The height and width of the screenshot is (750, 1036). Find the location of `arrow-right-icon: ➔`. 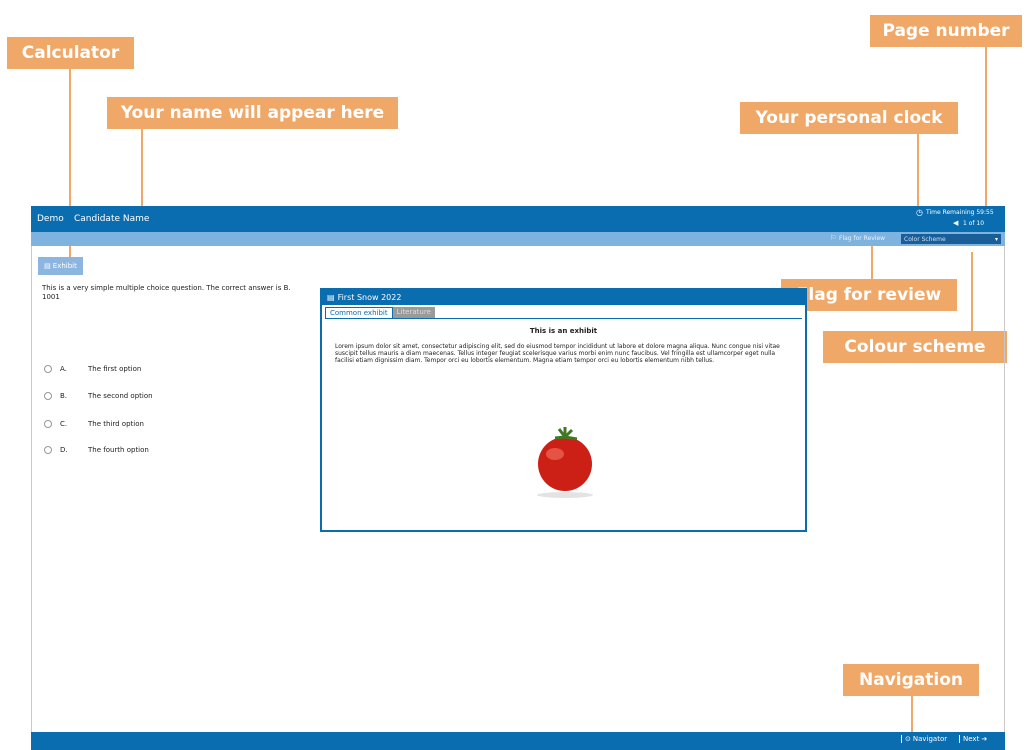

arrow-right-icon: ➔ is located at coordinates (984, 739).